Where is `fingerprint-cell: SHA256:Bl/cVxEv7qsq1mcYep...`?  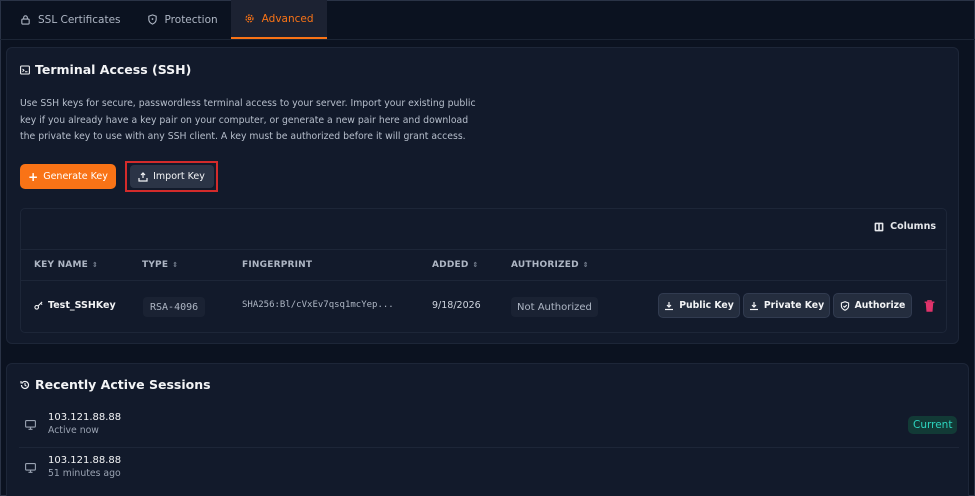 fingerprint-cell: SHA256:Bl/cVxEv7qsq1mcYep... is located at coordinates (318, 305).